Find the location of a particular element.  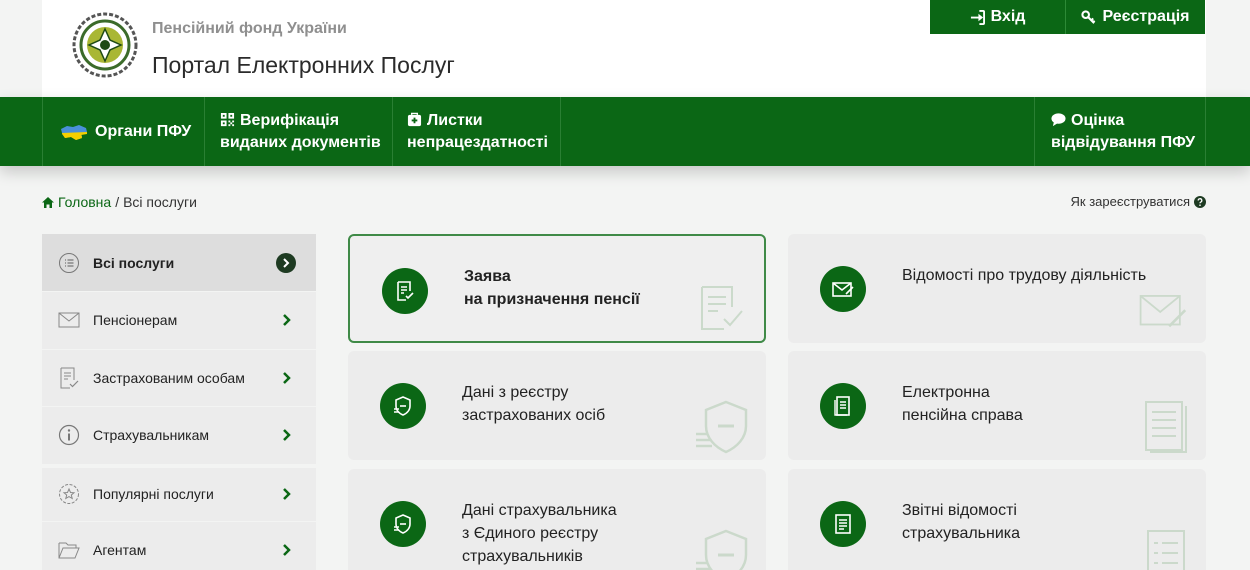

card-title: Відомості про трудову діяльність is located at coordinates (1024, 275).